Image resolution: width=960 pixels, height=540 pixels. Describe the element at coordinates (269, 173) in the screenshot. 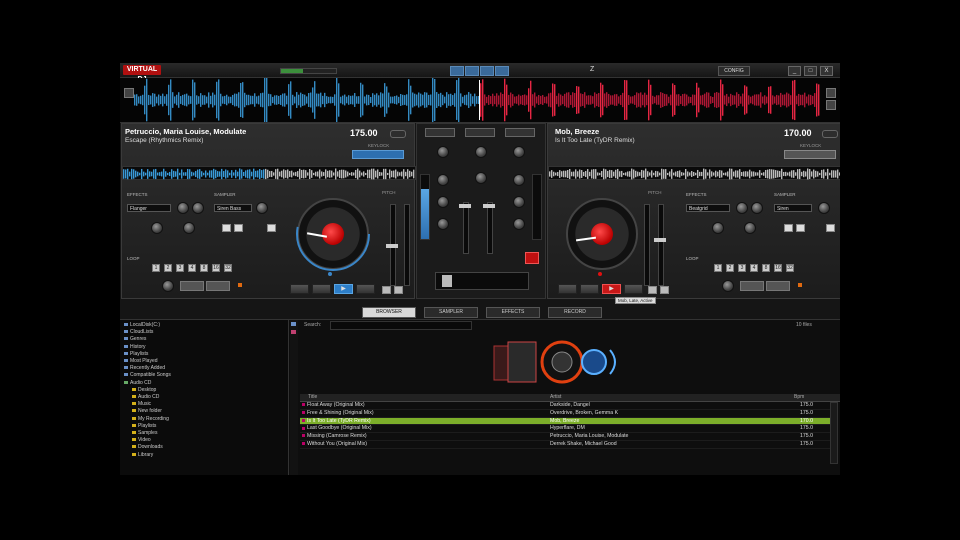

I see `deck-left-overview-wave` at that location.